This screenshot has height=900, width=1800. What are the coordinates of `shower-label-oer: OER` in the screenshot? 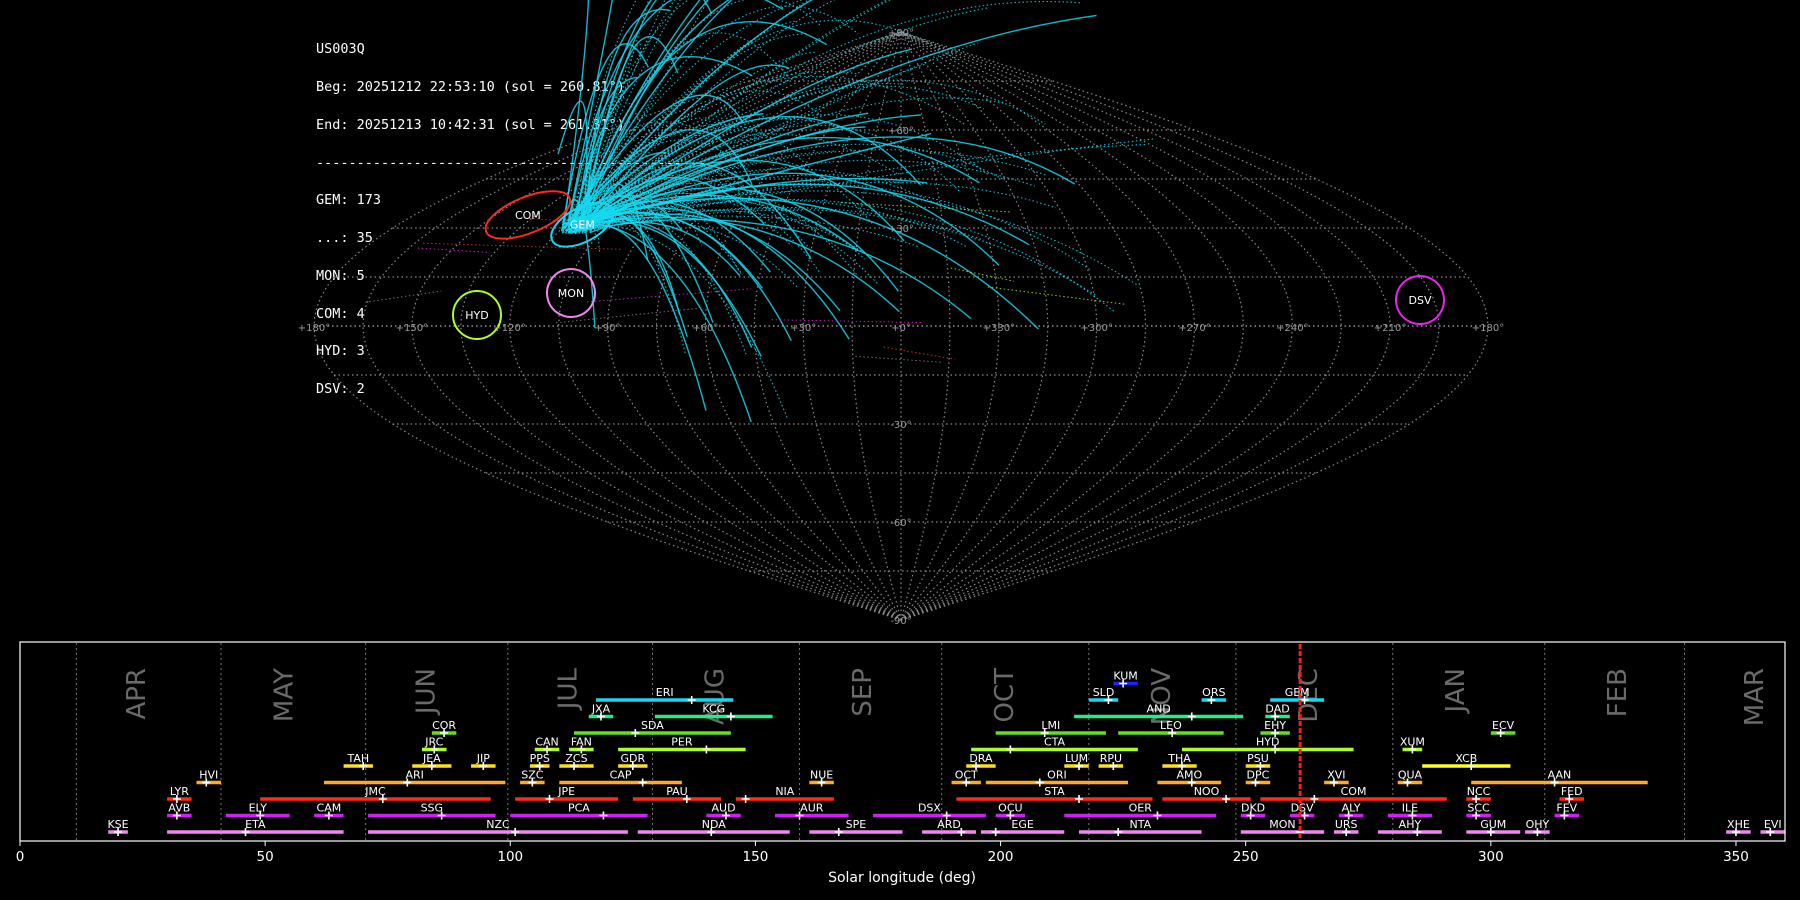 It's located at (1141, 808).